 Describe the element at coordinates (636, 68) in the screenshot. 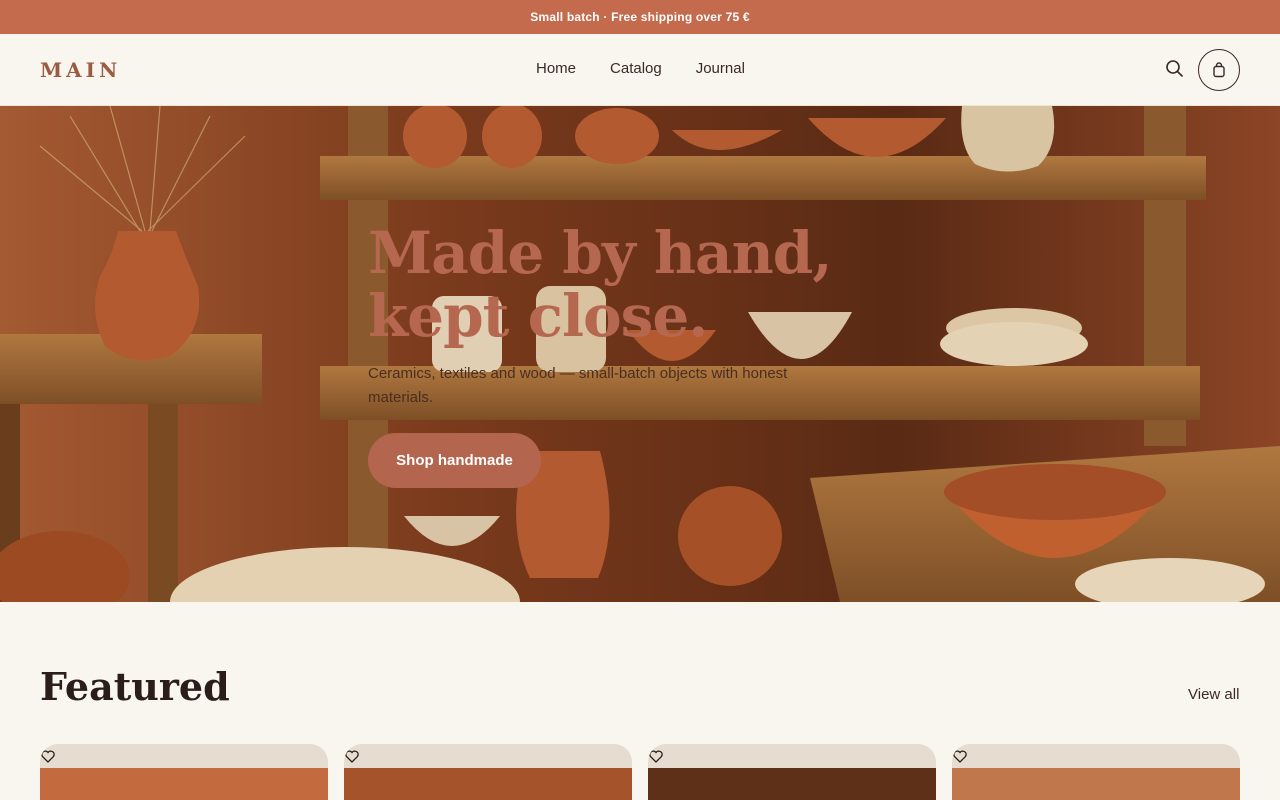

I see `nav-catalog: Catalog` at that location.